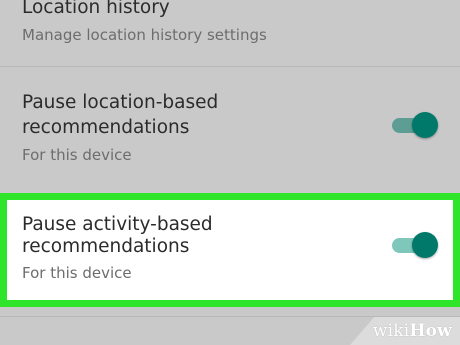 The width and height of the screenshot is (460, 345). I want to click on watermark-prefix: wiki, so click(391, 331).